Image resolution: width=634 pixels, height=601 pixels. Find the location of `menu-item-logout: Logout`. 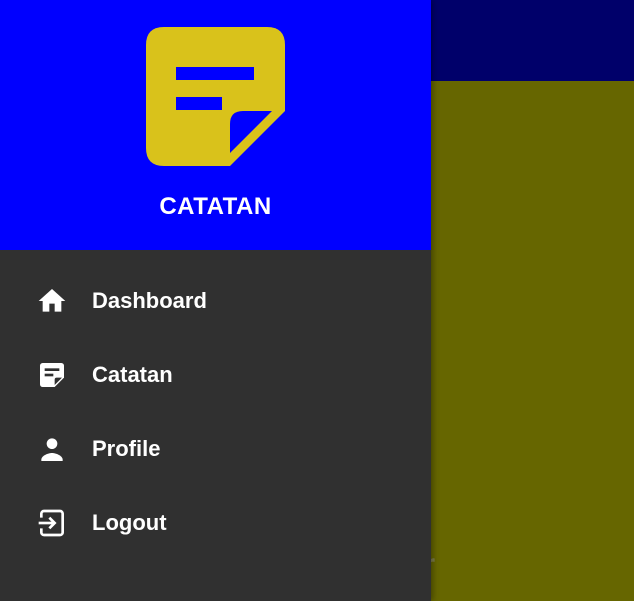

menu-item-logout: Logout is located at coordinates (215, 523).